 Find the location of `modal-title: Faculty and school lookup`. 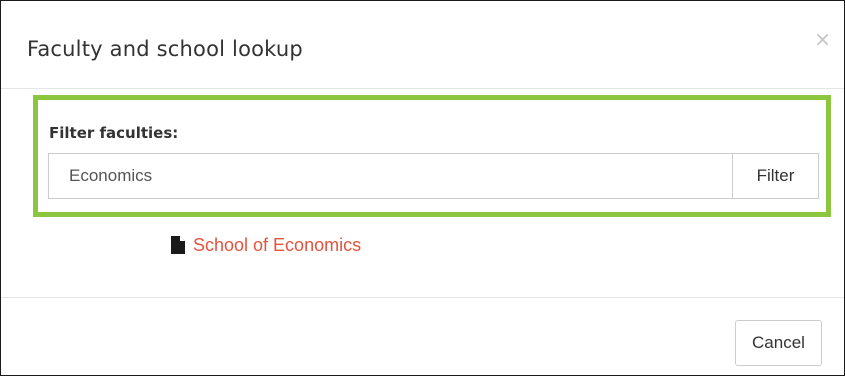

modal-title: Faculty and school lookup is located at coordinates (165, 49).